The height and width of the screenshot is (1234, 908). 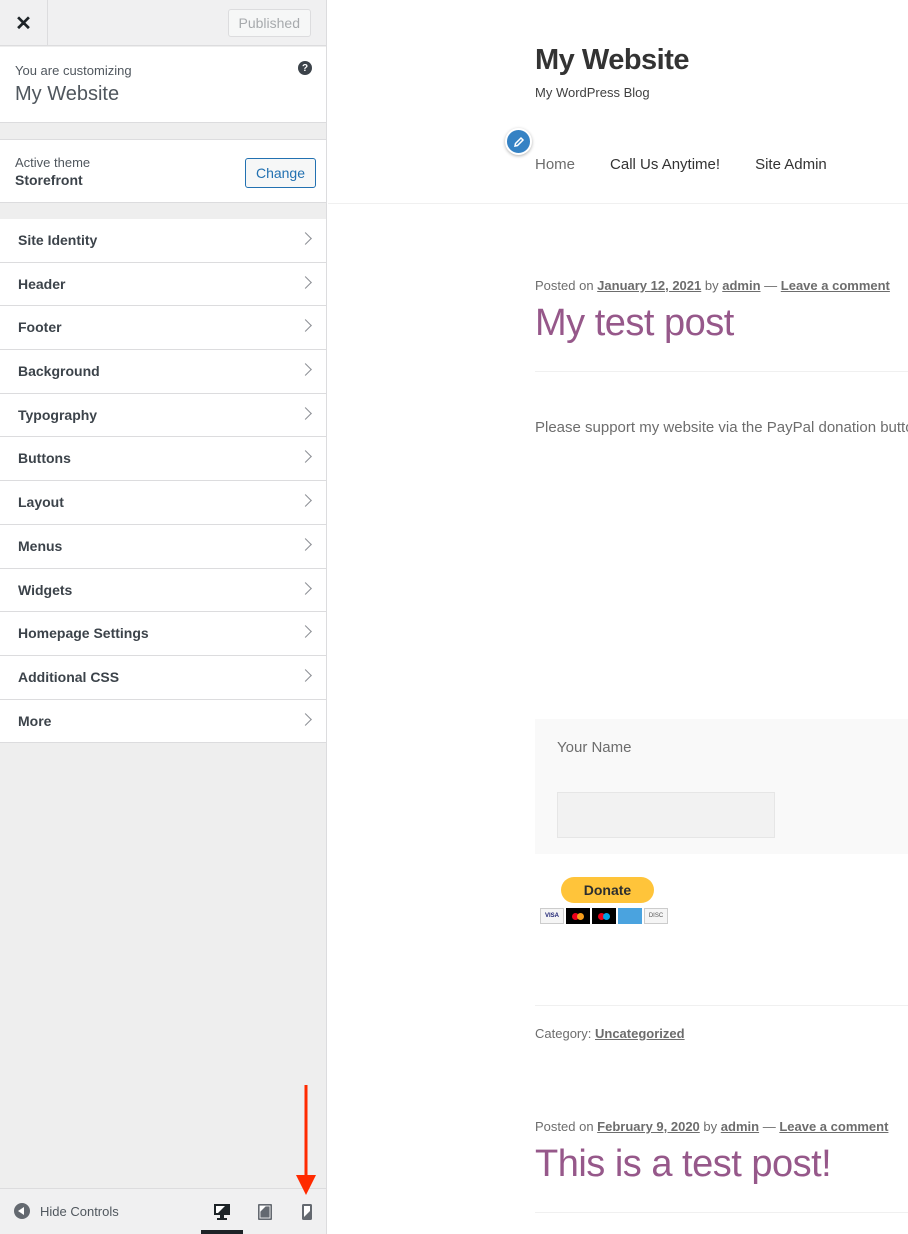 What do you see at coordinates (163, 634) in the screenshot?
I see `section-homepage-settings: Homepage Settings` at bounding box center [163, 634].